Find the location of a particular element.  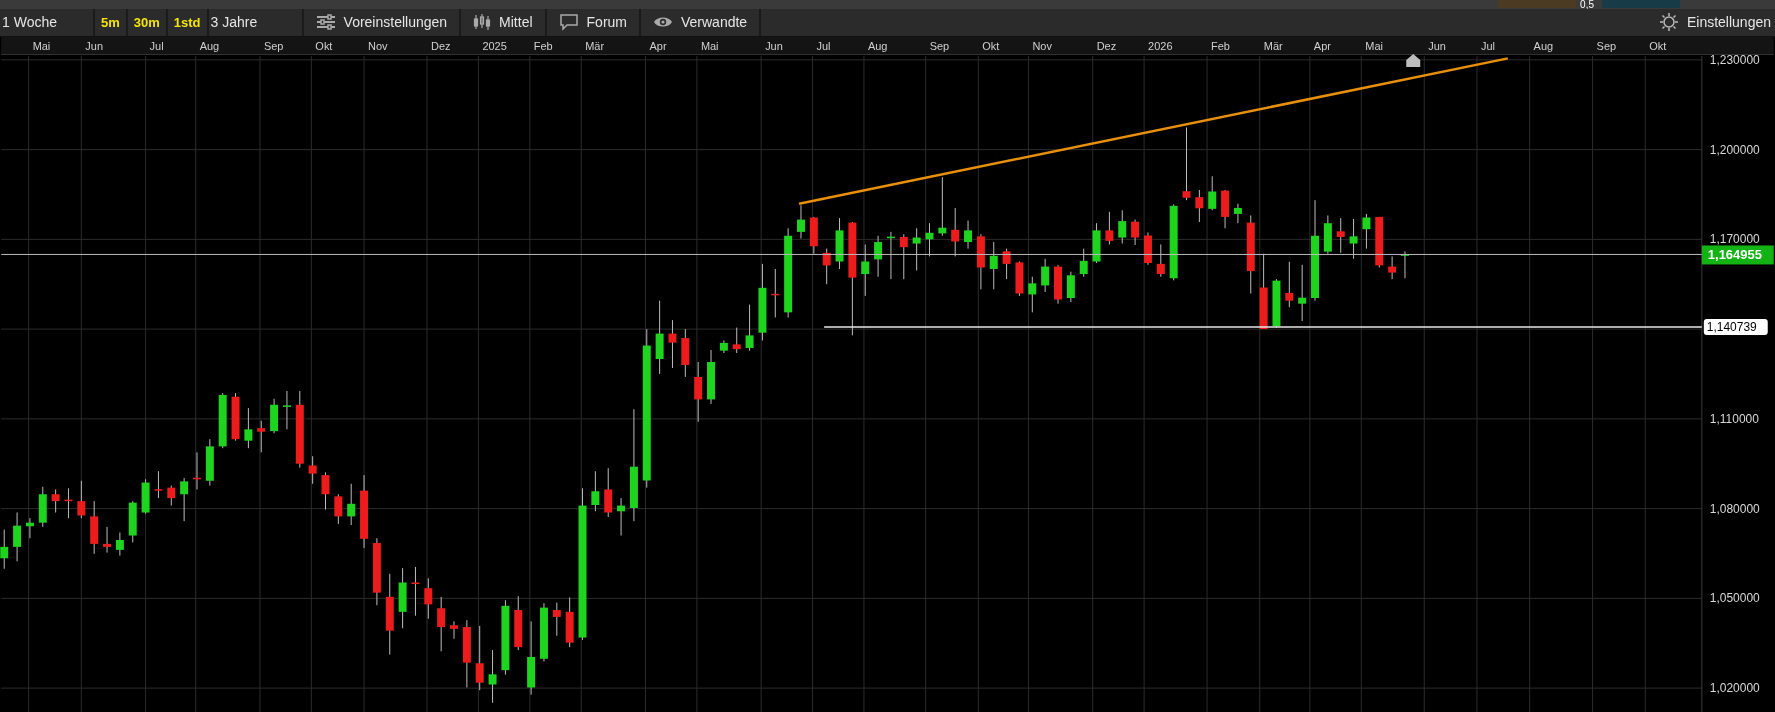

current-price-tag: 1,164955 is located at coordinates (1737, 255).